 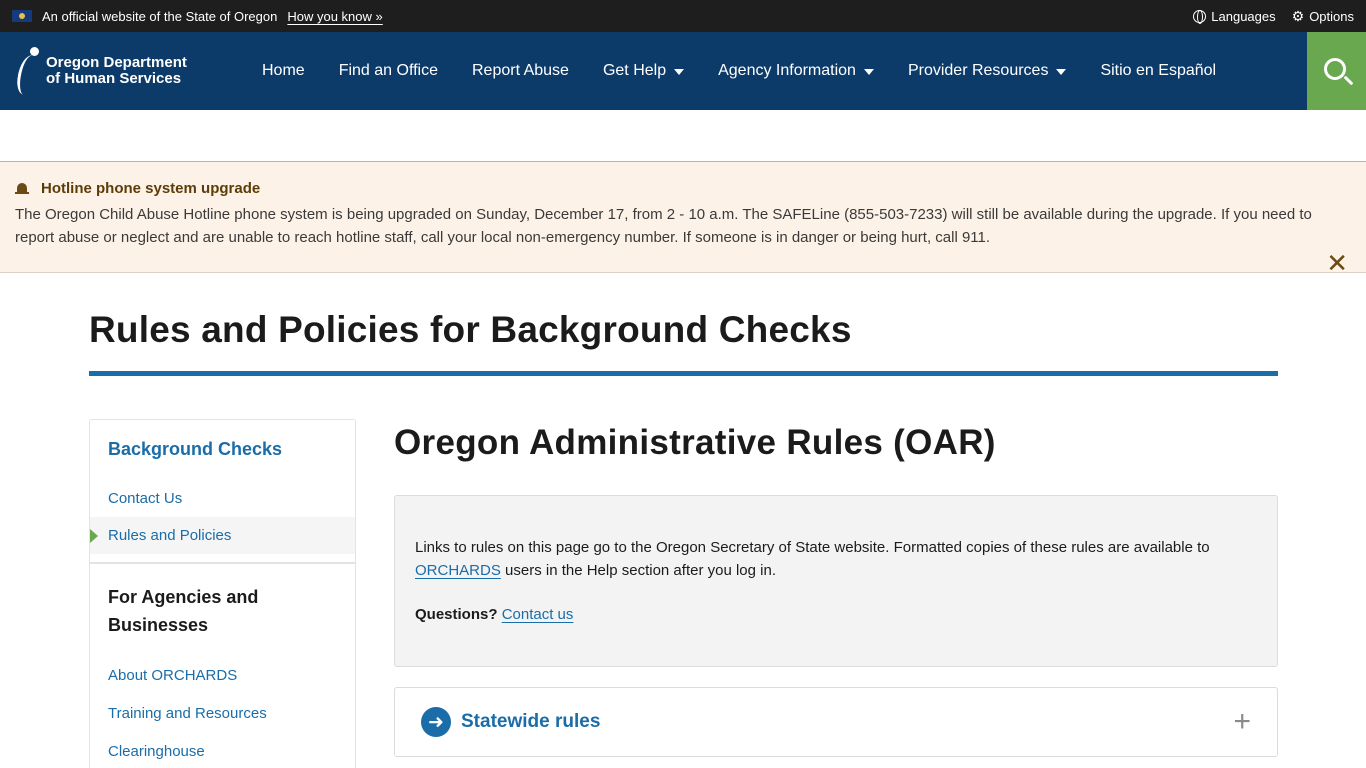 I want to click on arrow-right-icon: ➜, so click(x=436, y=722).